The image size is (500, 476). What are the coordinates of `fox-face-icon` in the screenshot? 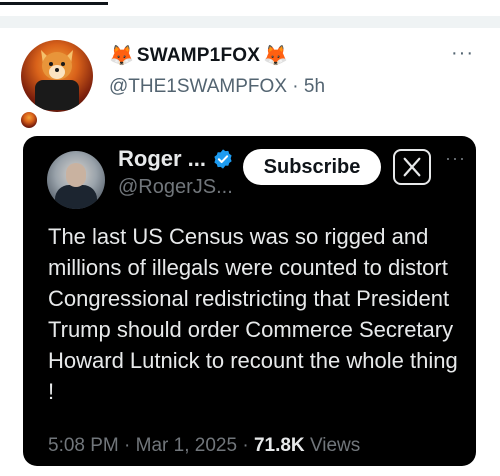 It's located at (57, 65).